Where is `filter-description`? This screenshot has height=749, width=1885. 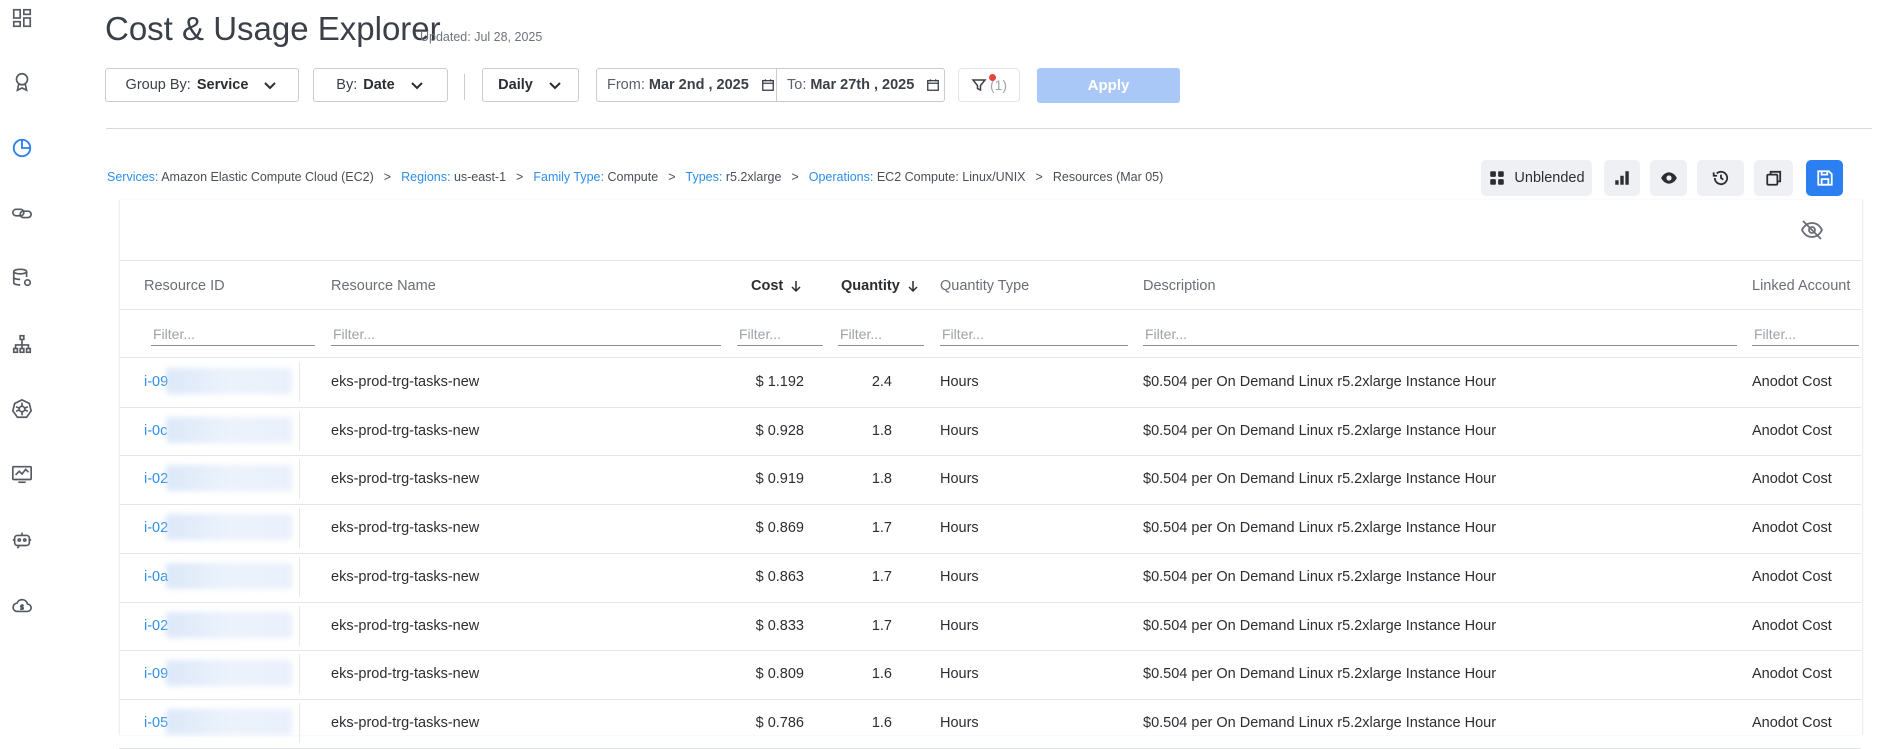
filter-description is located at coordinates (1440, 334).